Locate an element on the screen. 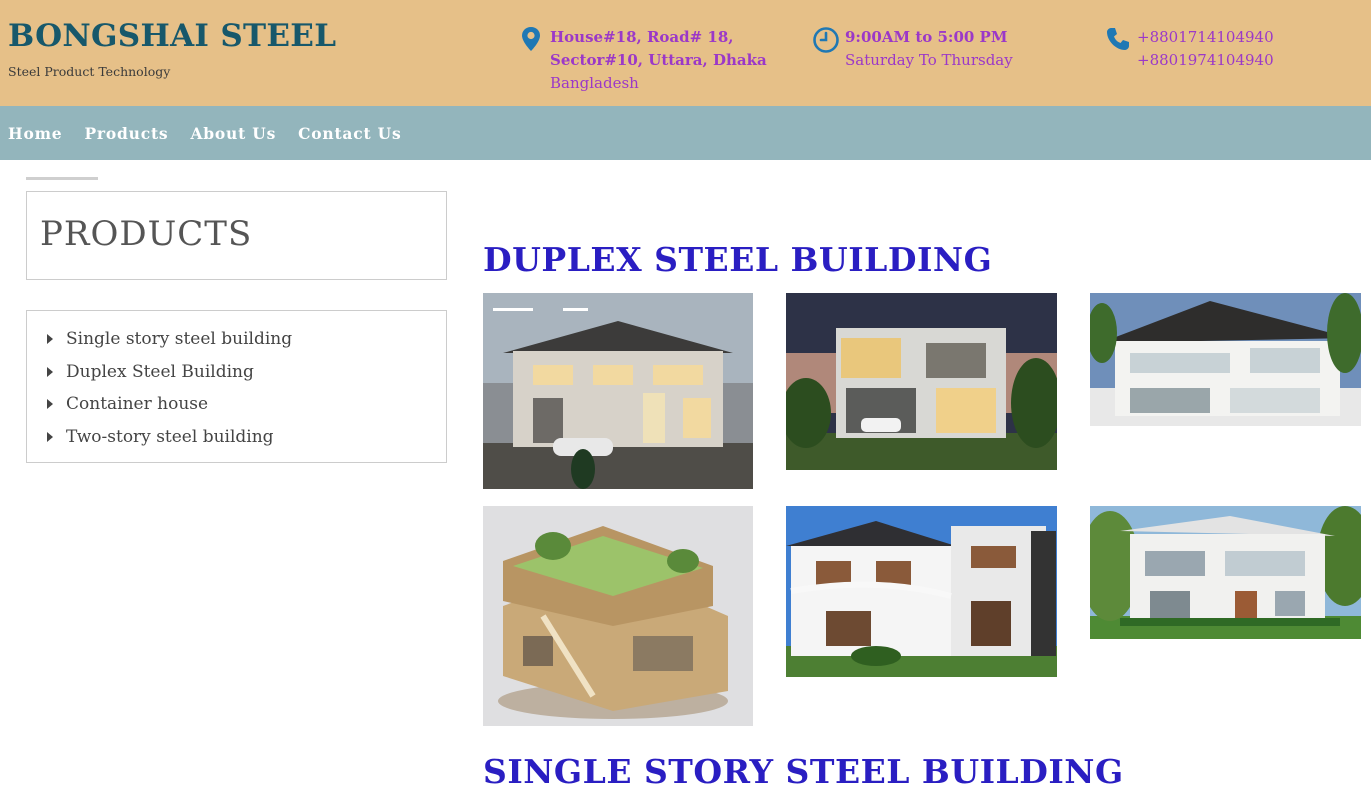 The height and width of the screenshot is (797, 1371). section-title-single-story: SINGLE STORY STEEL BUILDING is located at coordinates (803, 771).